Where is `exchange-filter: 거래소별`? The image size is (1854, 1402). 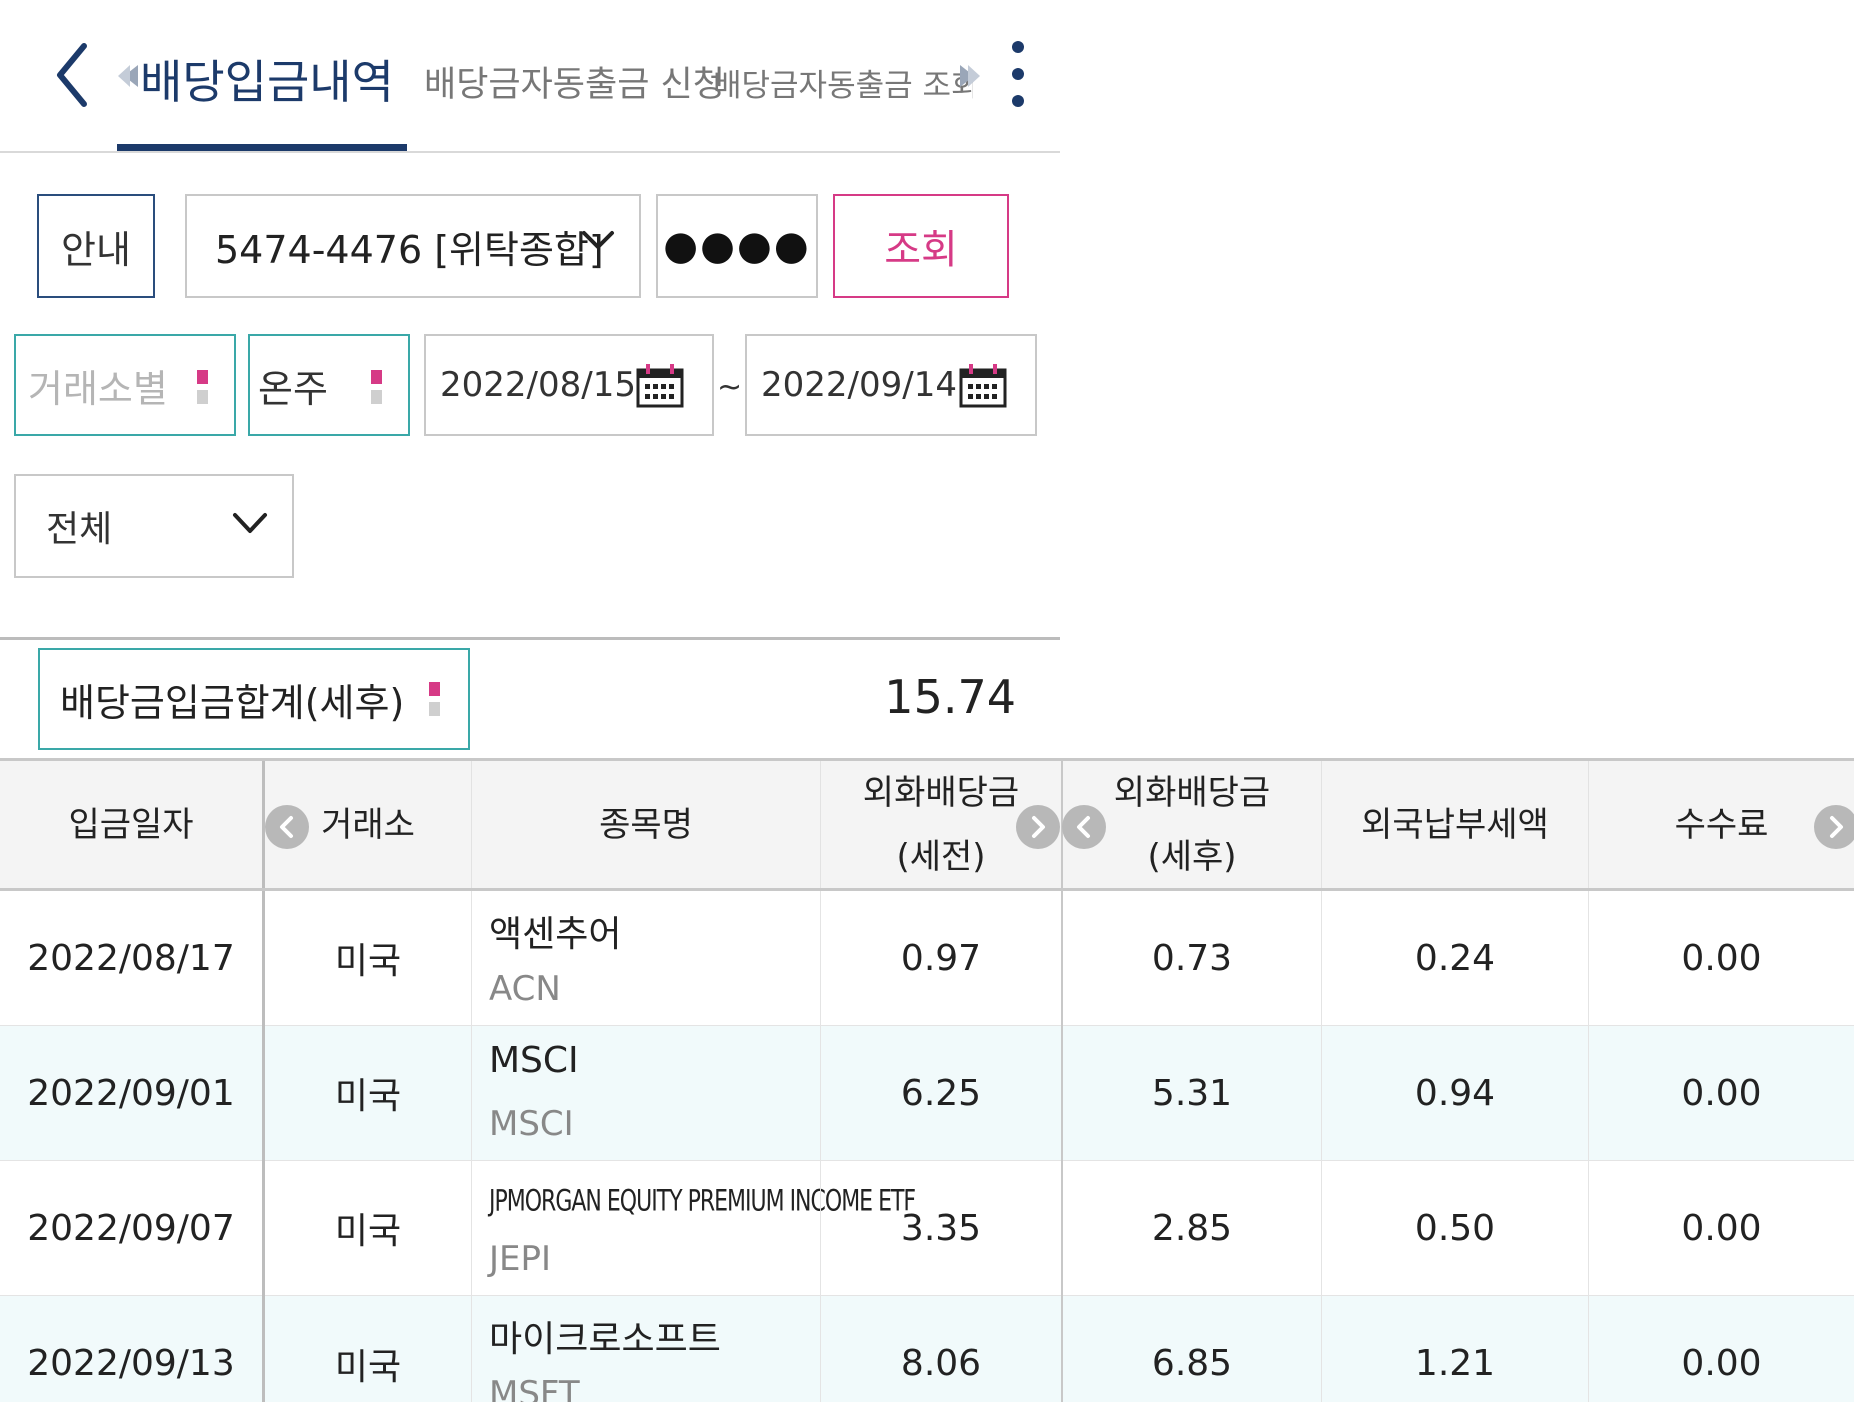
exchange-filter: 거래소별 is located at coordinates (125, 385).